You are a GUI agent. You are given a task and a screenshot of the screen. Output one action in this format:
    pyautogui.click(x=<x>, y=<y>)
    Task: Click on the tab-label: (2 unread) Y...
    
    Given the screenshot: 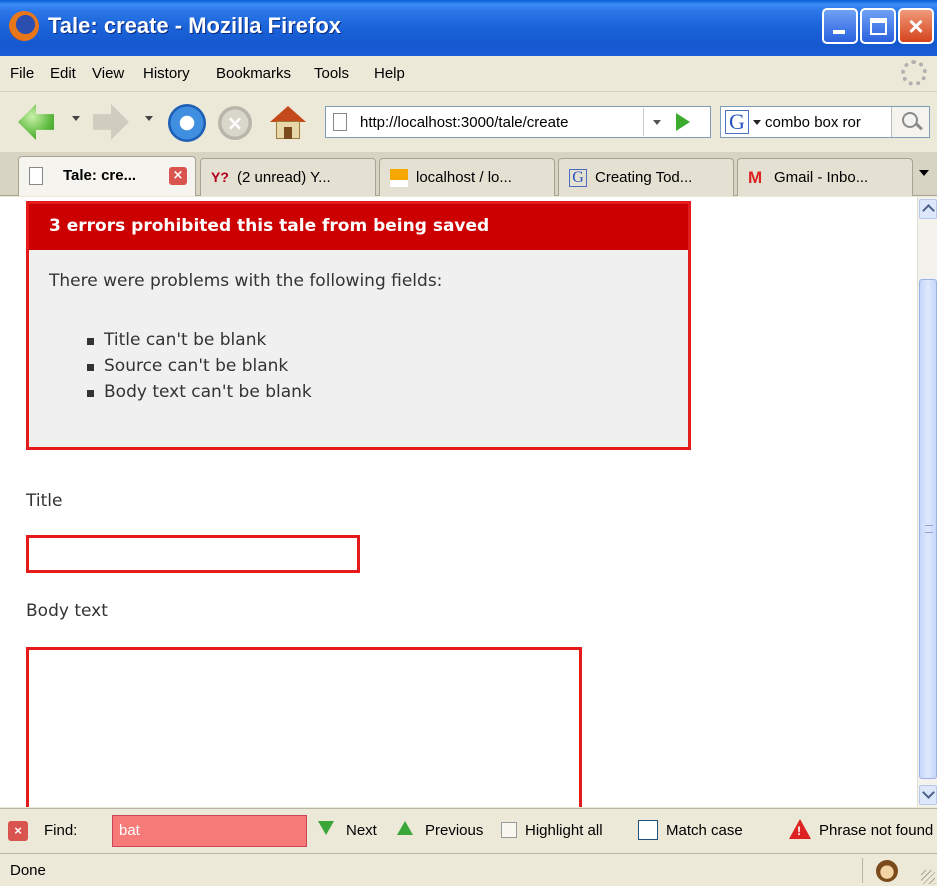 What is the action you would take?
    pyautogui.click(x=284, y=177)
    